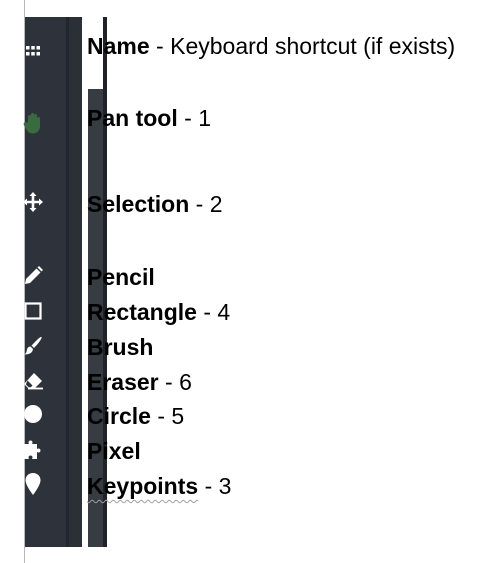 The width and height of the screenshot is (502, 563). I want to click on legend-row-rectangle: Rectangle - 4, so click(158, 312).